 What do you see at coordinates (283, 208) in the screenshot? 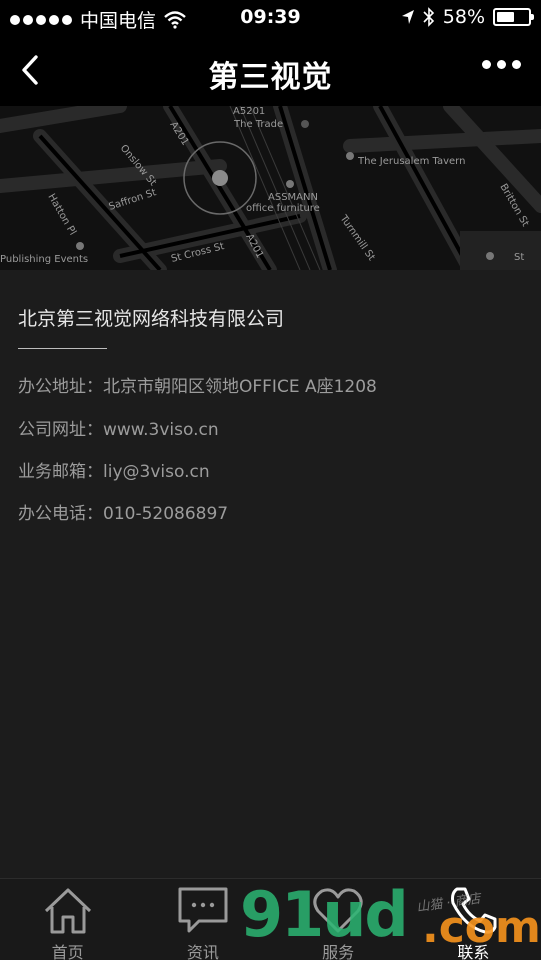
I see `map-label-office-furniture: office furniture` at bounding box center [283, 208].